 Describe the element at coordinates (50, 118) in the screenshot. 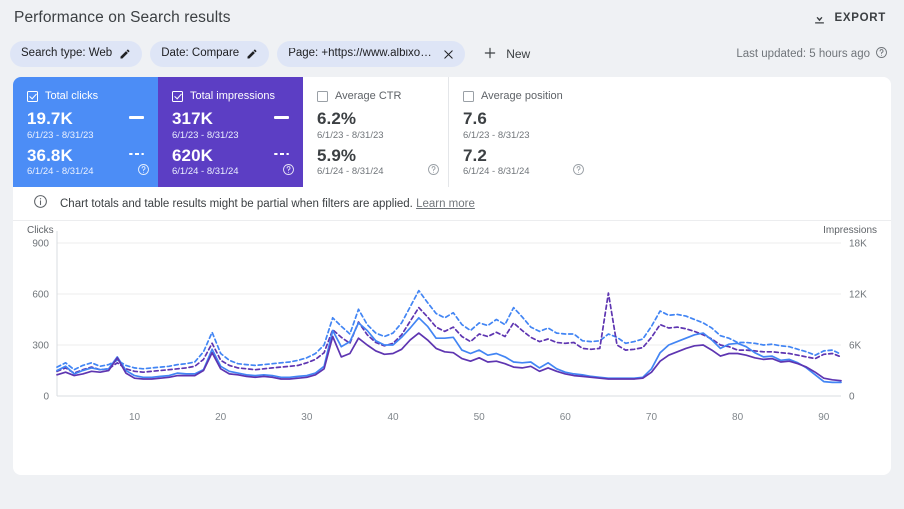

I see `metric-primary-value: 19.7K` at that location.